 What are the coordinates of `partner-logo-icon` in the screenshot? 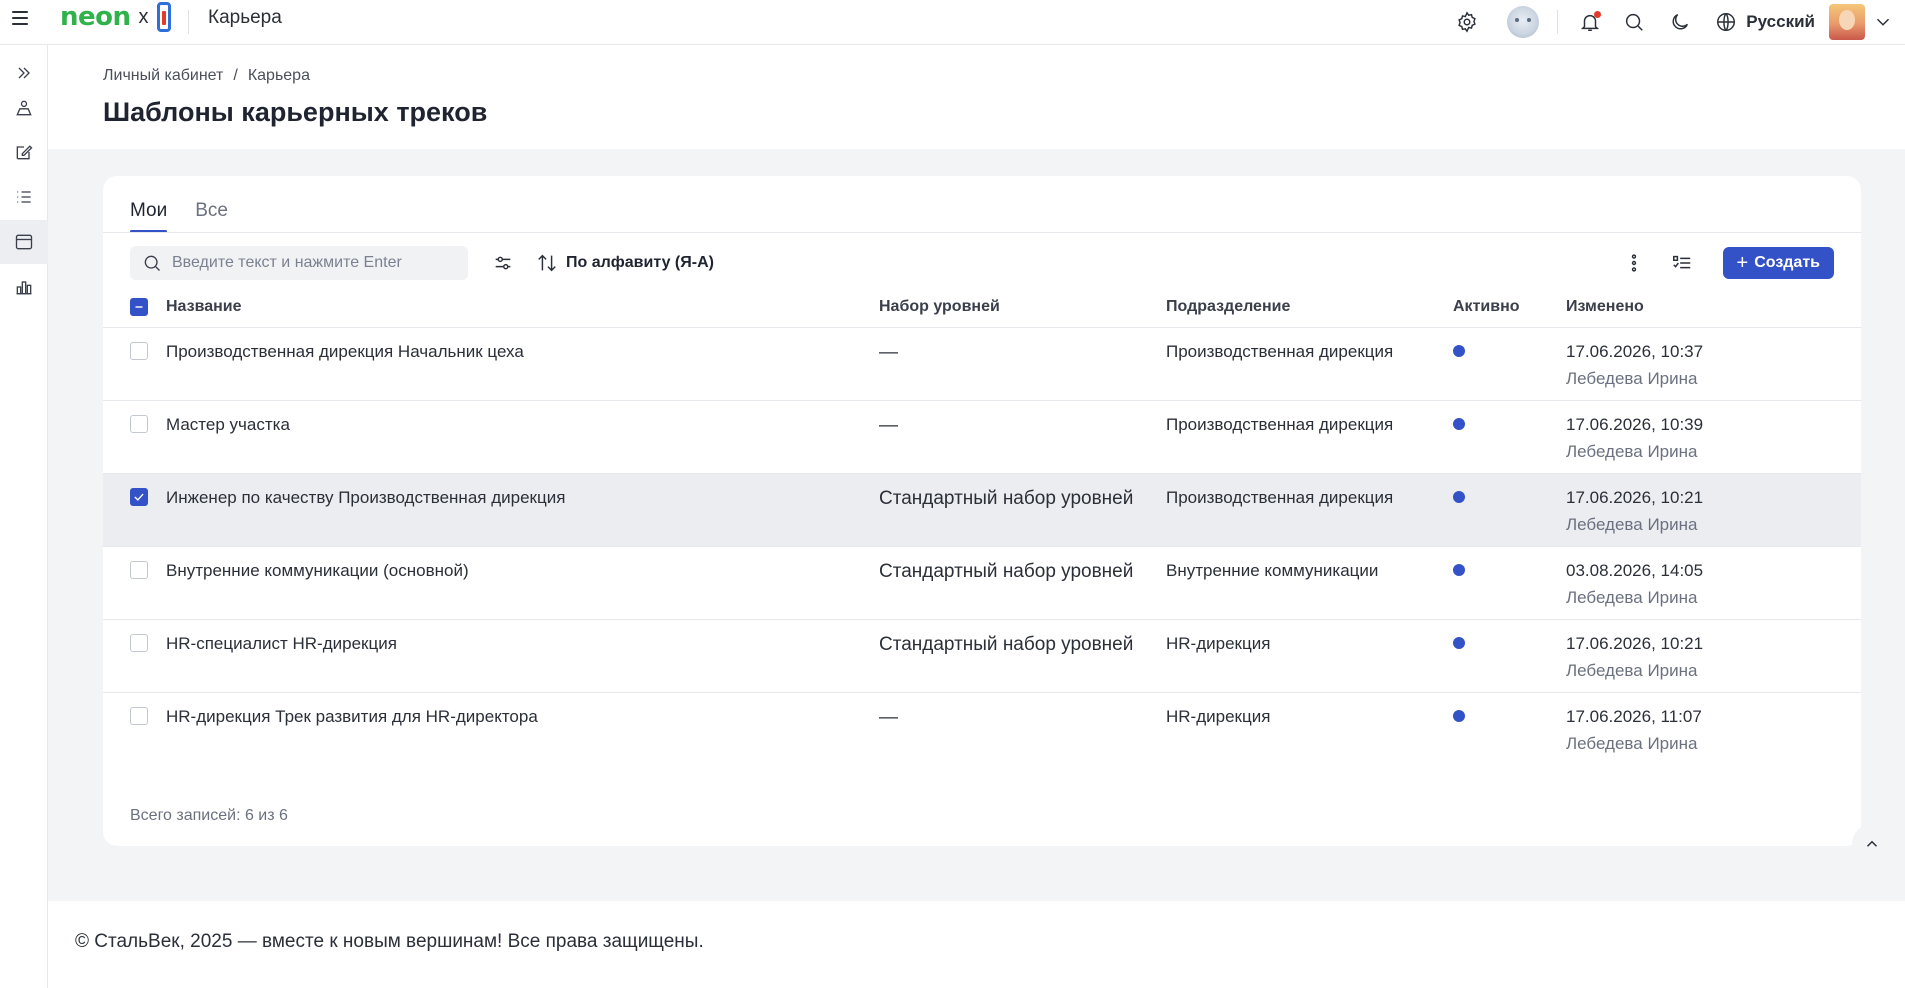 It's located at (163, 17).